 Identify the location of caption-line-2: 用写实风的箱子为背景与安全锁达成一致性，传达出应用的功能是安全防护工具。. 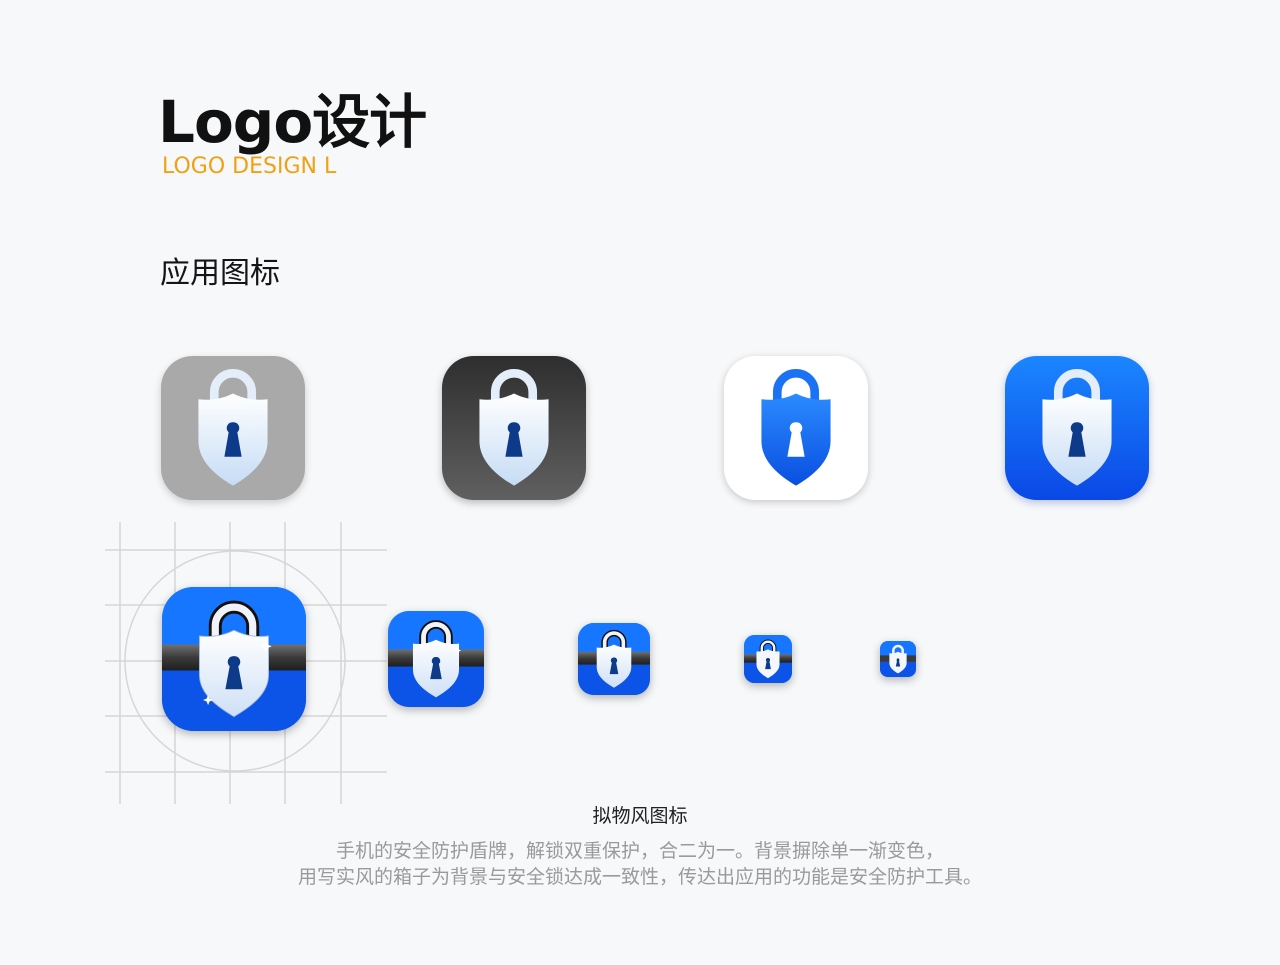
(639, 877).